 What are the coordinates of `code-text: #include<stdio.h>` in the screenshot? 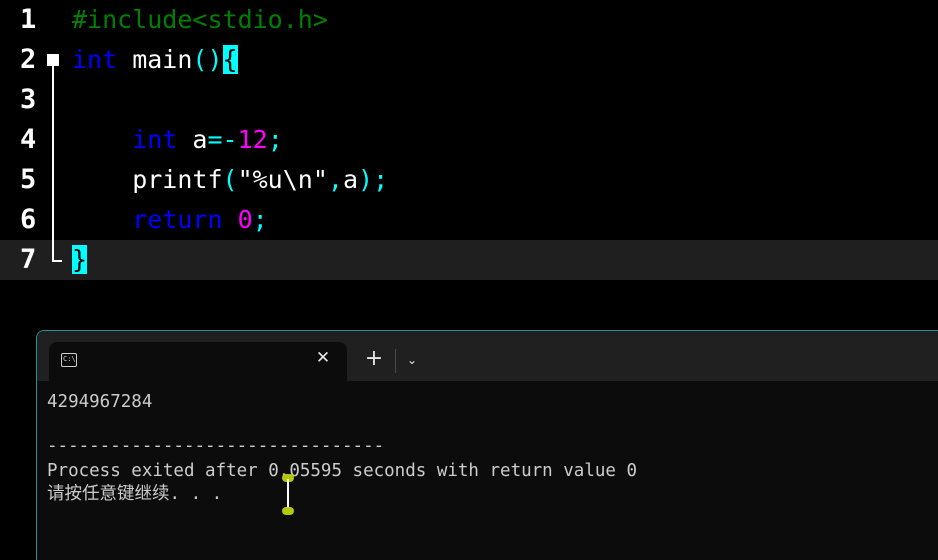 It's located at (200, 20).